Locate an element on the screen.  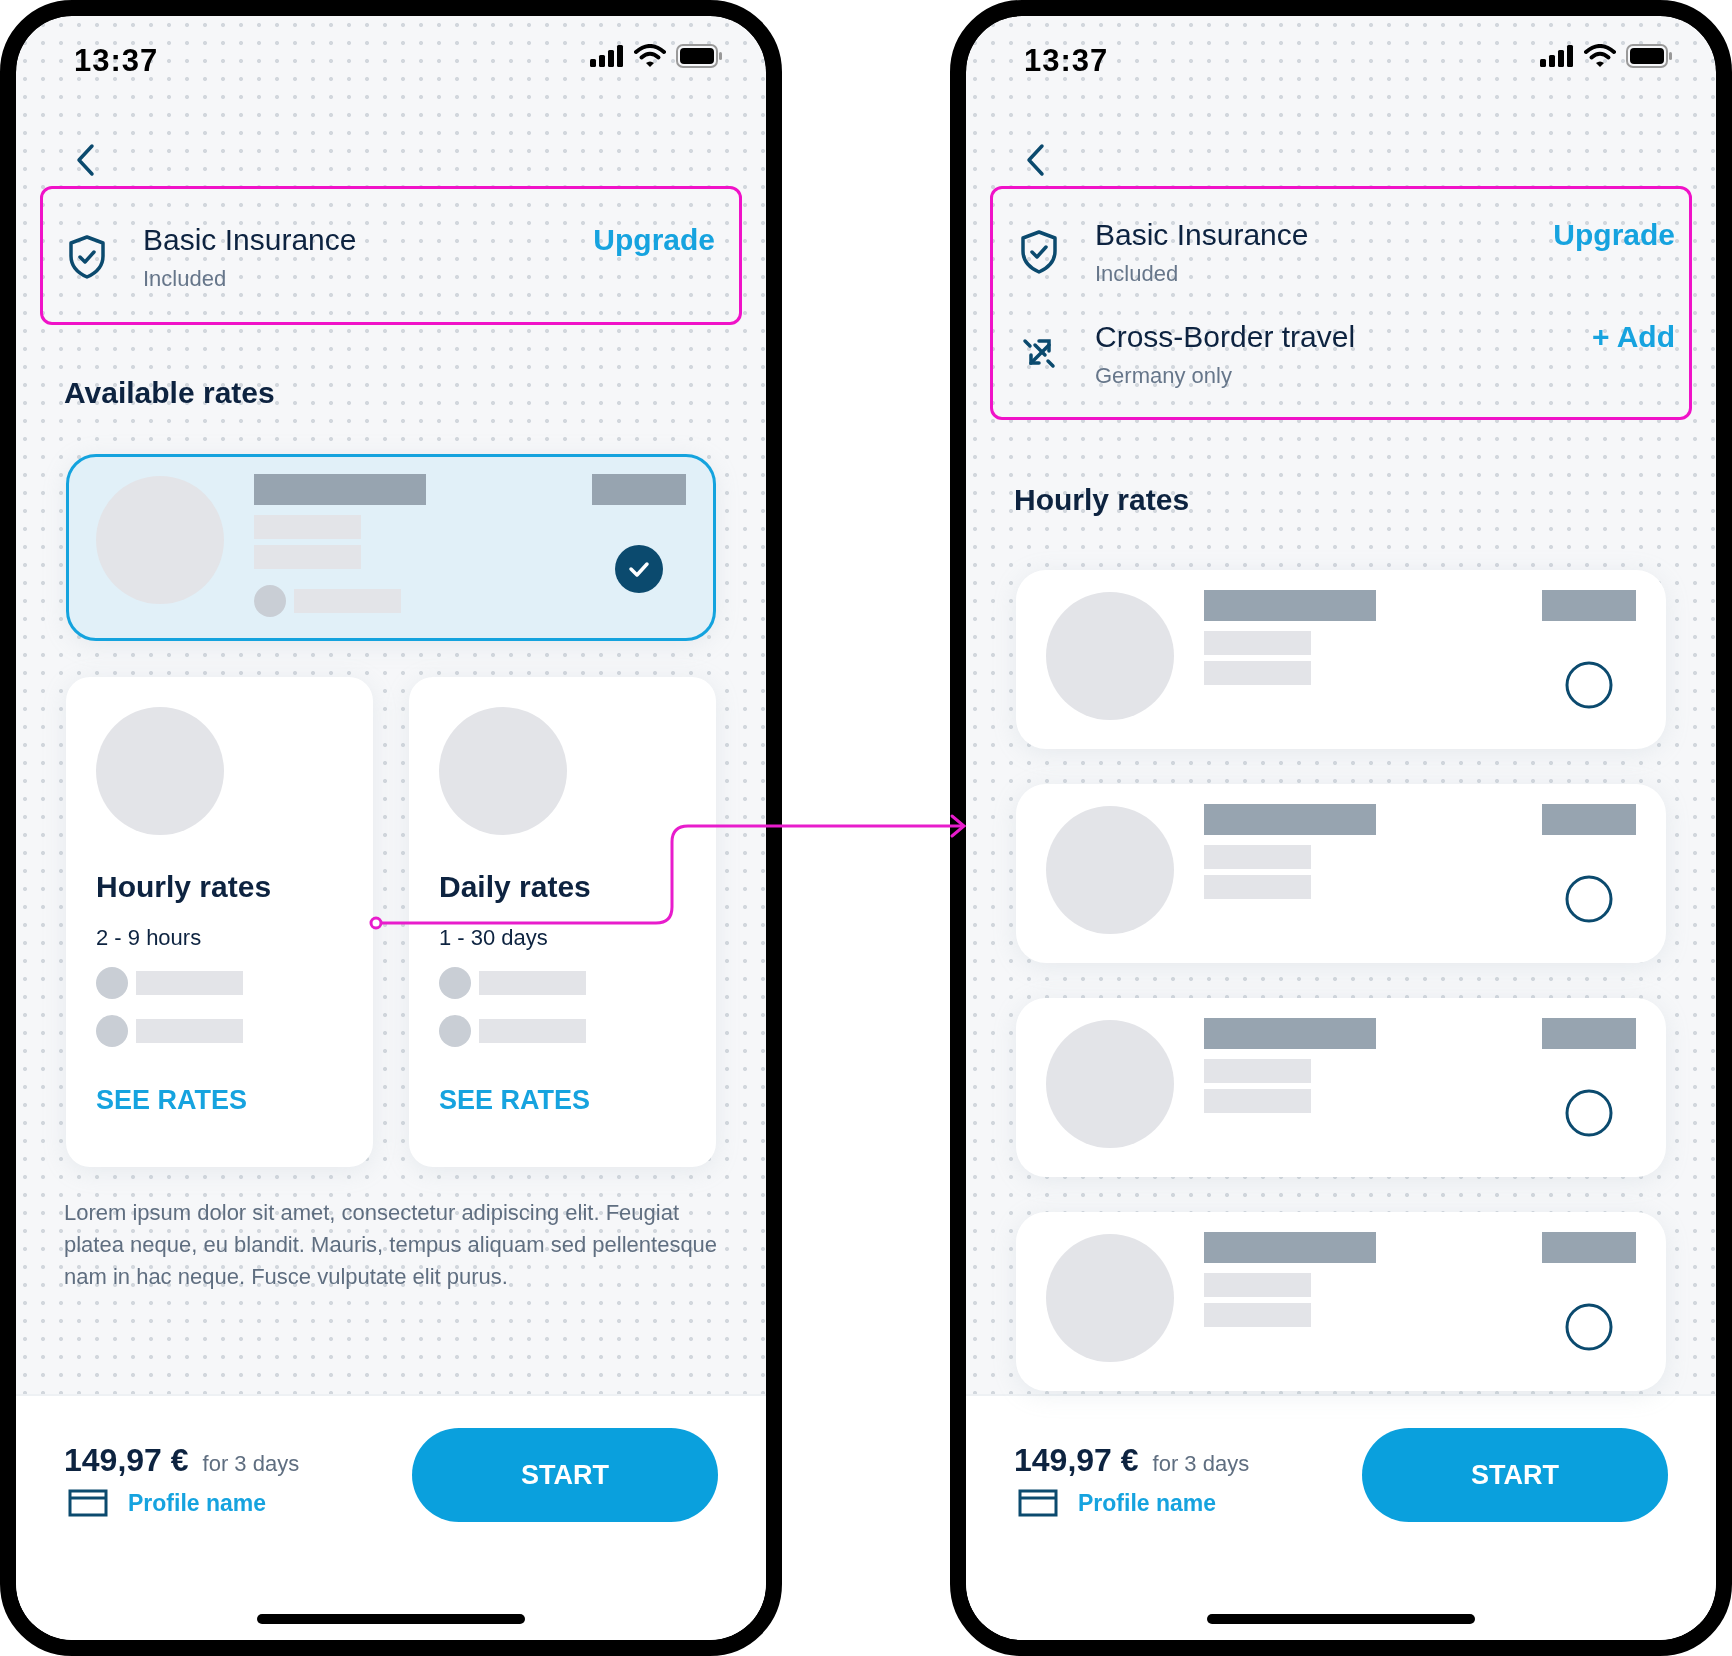
coverage-action-link: + Add is located at coordinates (1633, 337).